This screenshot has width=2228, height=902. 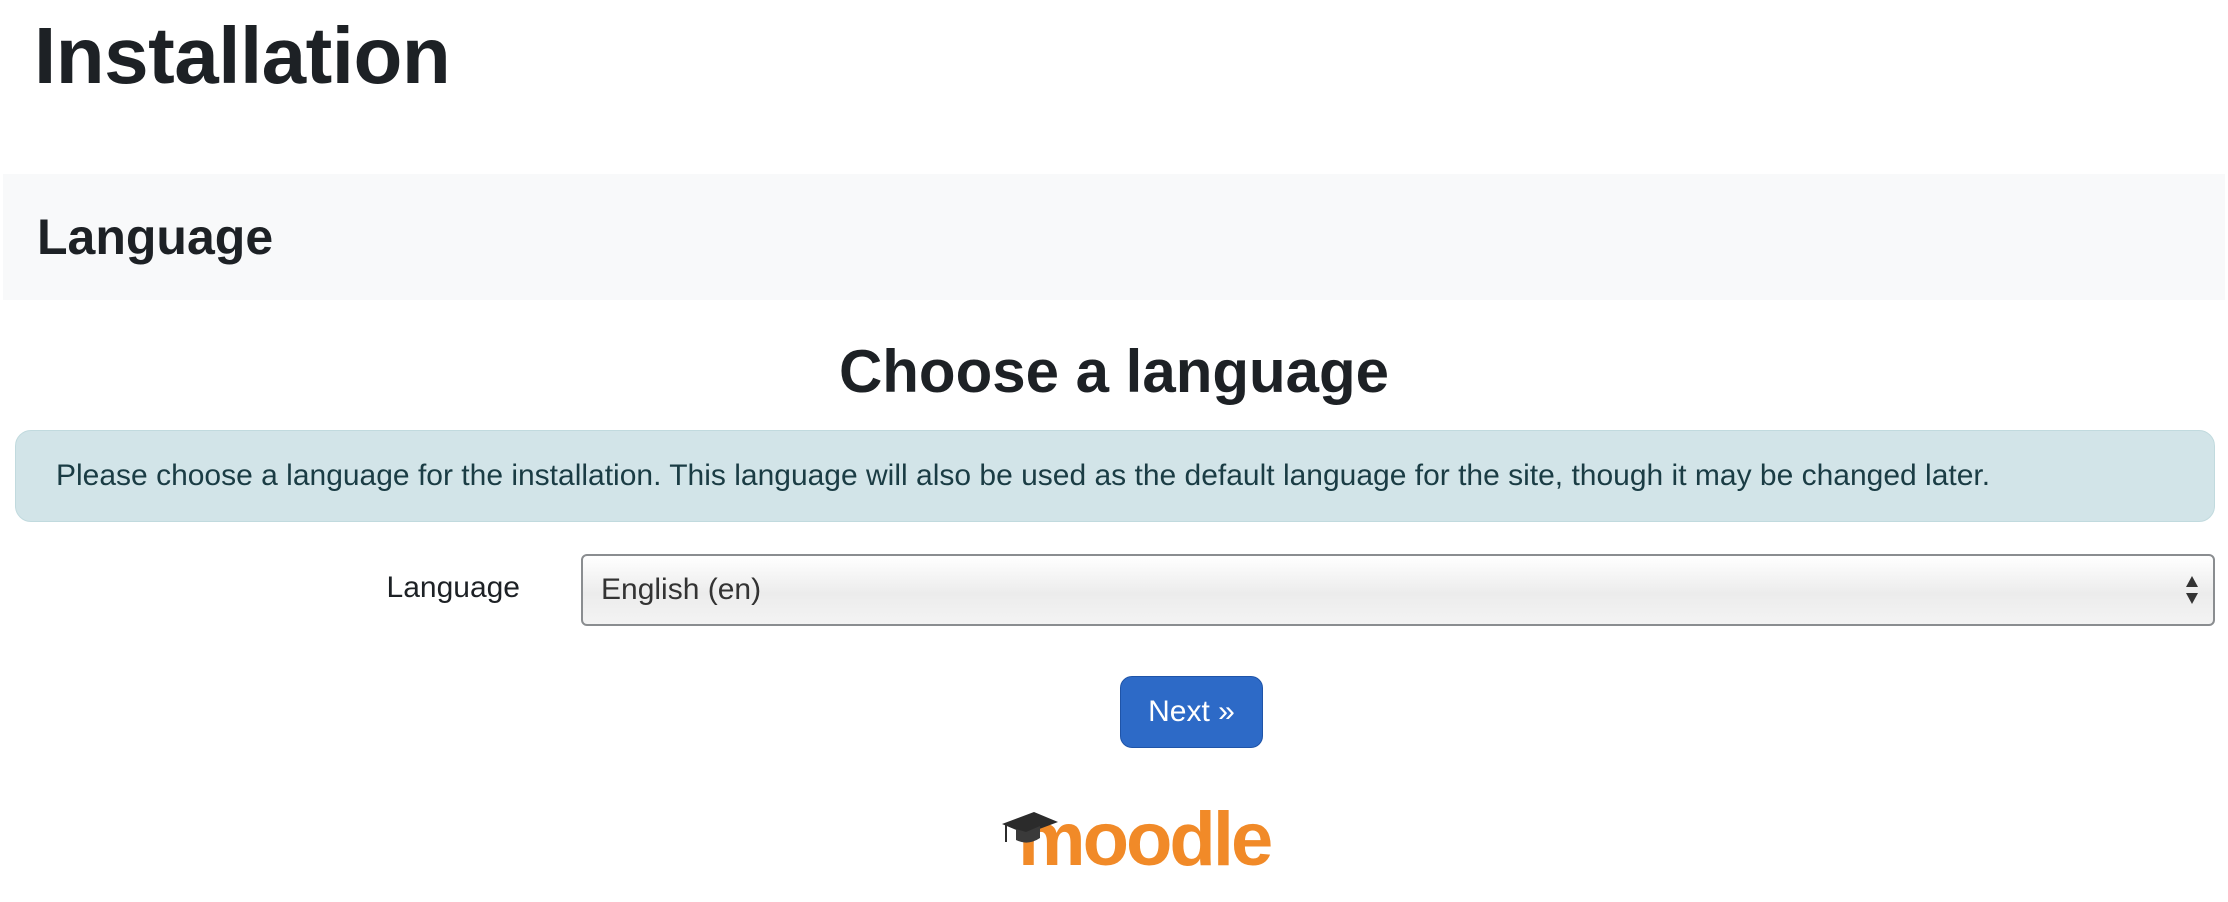 What do you see at coordinates (1136, 844) in the screenshot?
I see `moodle-logo: moodle` at bounding box center [1136, 844].